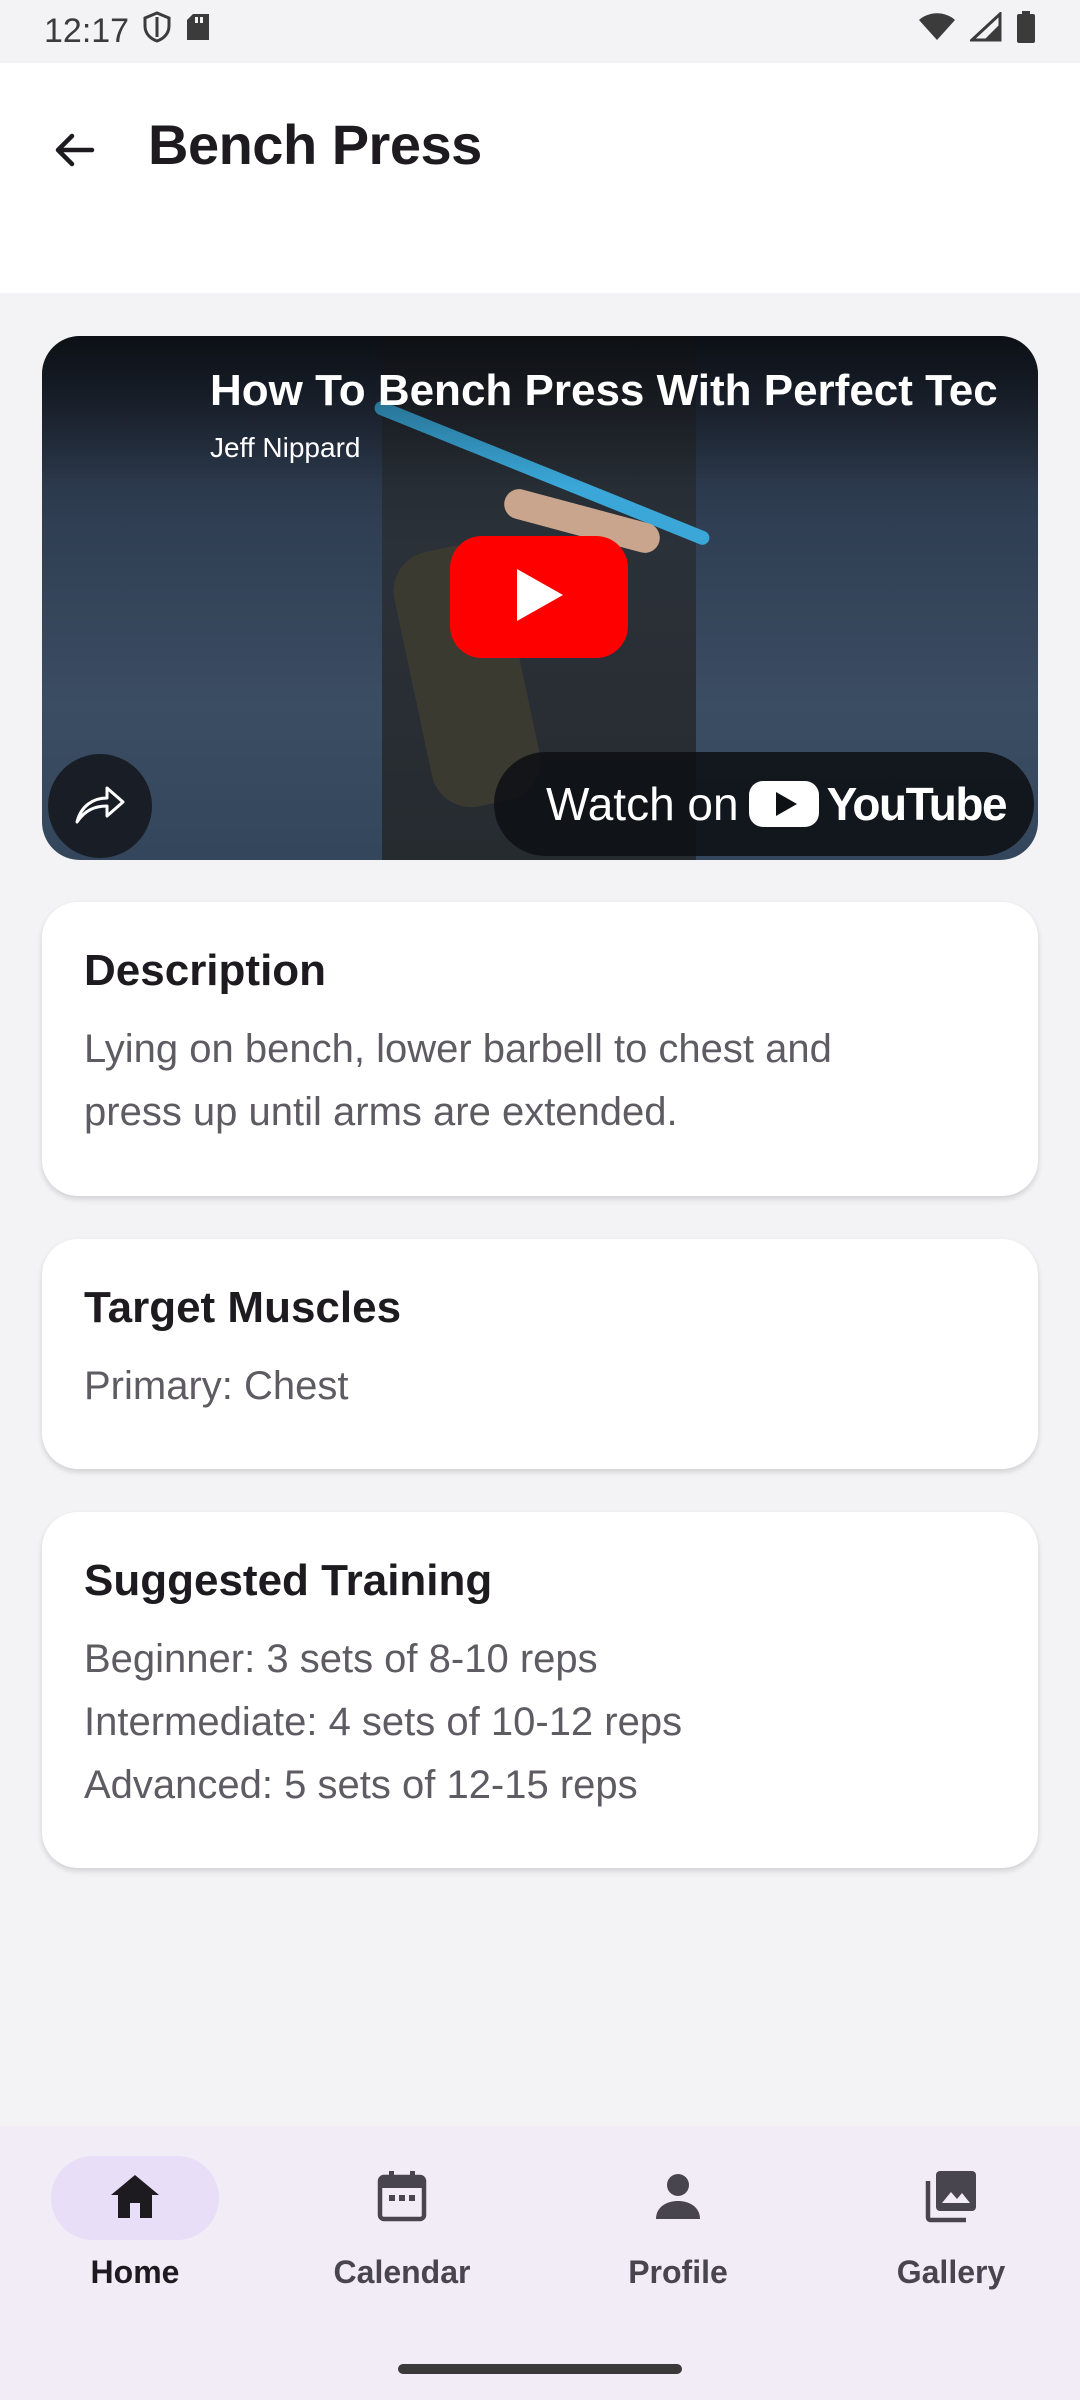 The height and width of the screenshot is (2400, 1080). What do you see at coordinates (135, 2231) in the screenshot?
I see `nav-item-home: Home` at bounding box center [135, 2231].